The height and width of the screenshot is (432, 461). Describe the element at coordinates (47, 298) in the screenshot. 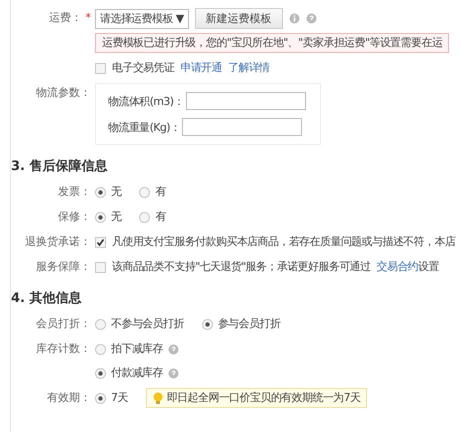

I see `section-heading: 4. 其他信息` at that location.